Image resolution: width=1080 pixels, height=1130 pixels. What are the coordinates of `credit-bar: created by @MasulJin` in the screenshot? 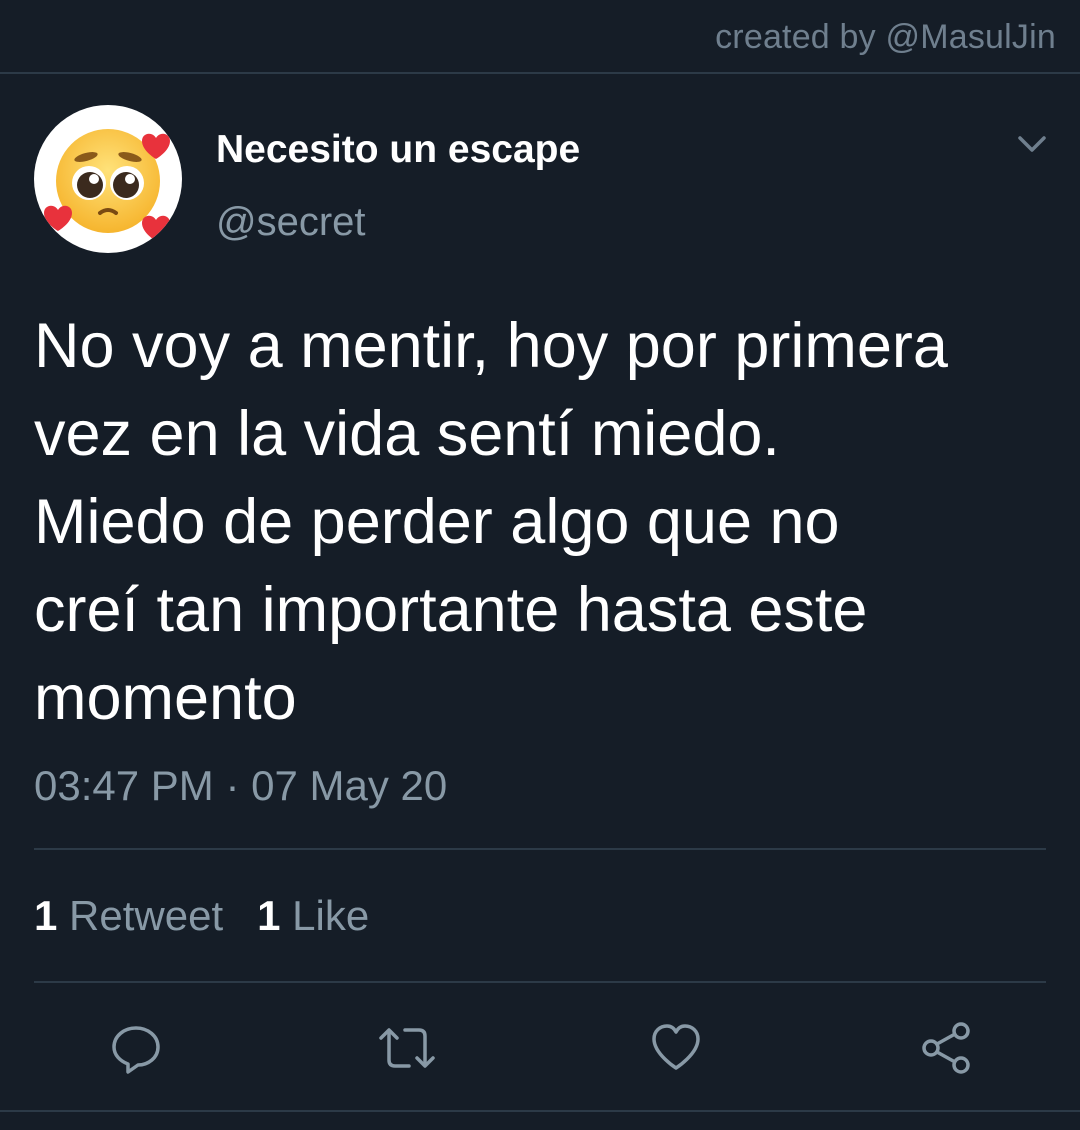 It's located at (540, 37).